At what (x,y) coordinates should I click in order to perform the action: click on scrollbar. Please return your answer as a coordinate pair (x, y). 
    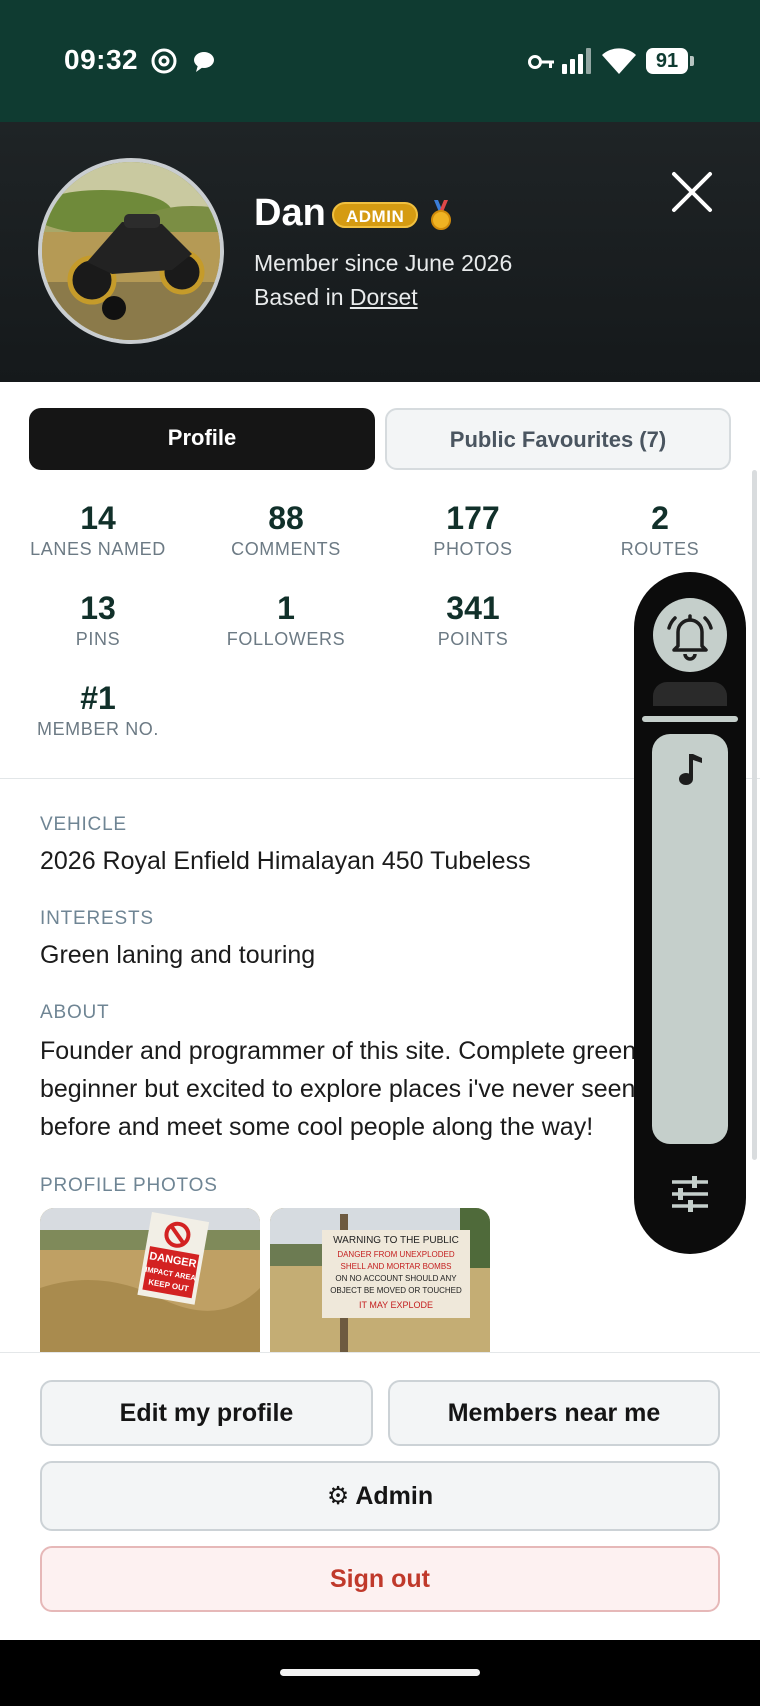
    Looking at the image, I should click on (754, 815).